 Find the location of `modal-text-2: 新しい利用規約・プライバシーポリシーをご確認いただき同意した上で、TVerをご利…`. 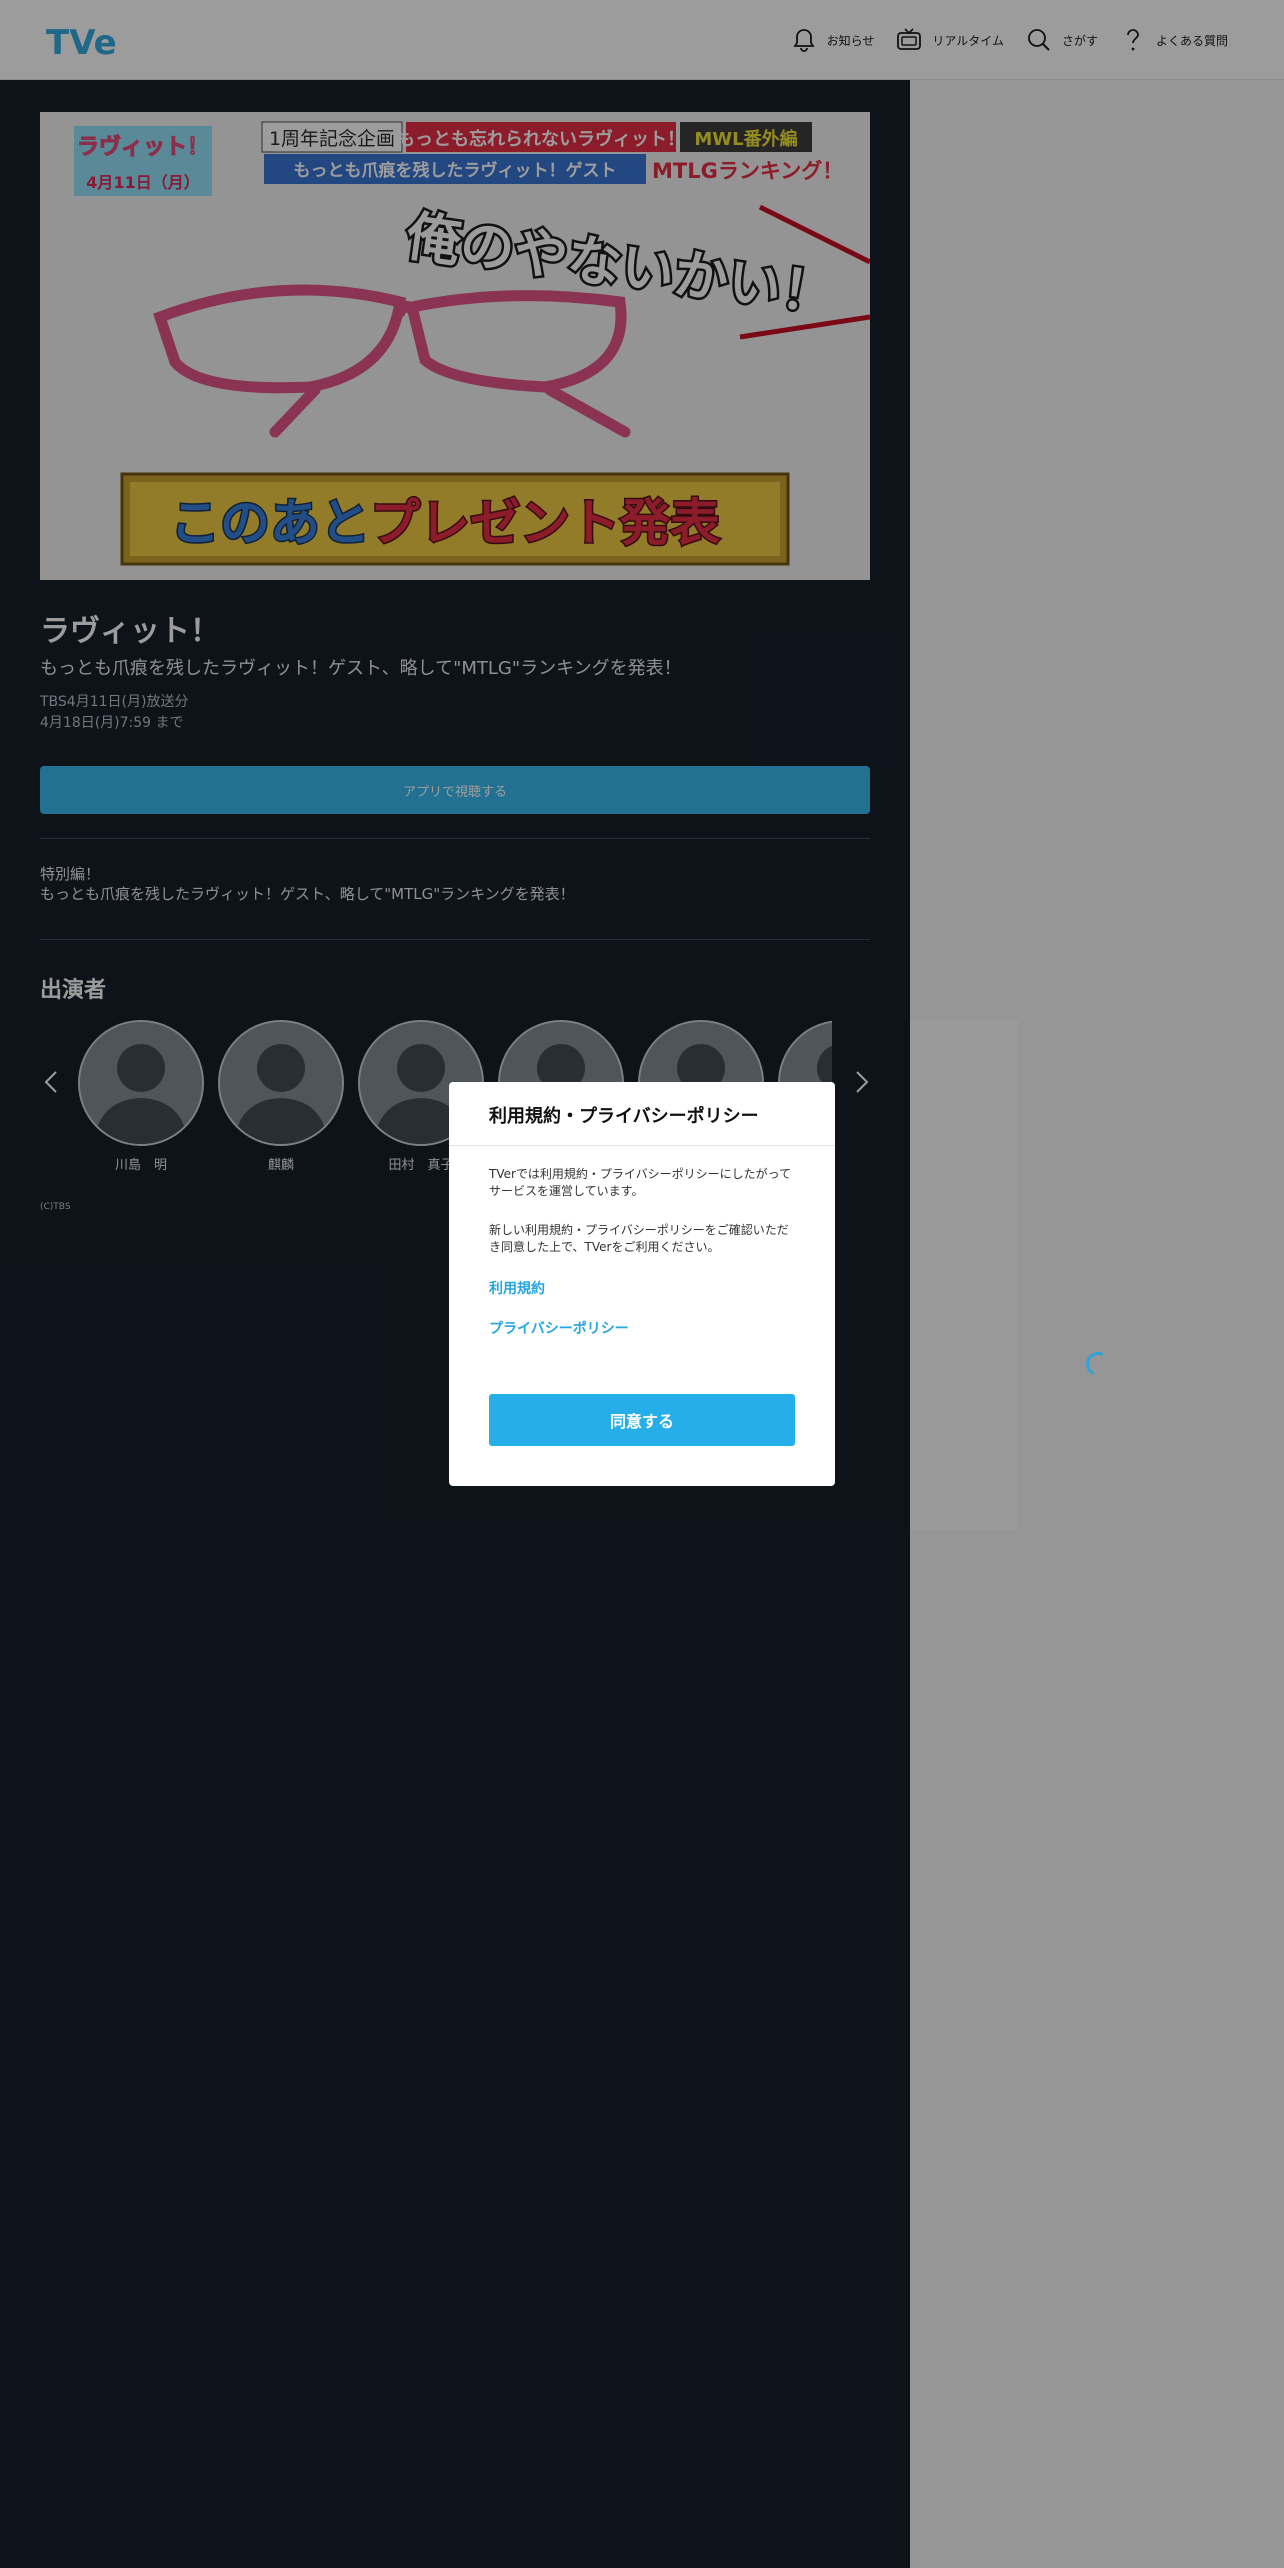

modal-text-2: 新しい利用規約・プライバシーポリシーをご確認いただき同意した上で、TVerをご利… is located at coordinates (639, 1238).